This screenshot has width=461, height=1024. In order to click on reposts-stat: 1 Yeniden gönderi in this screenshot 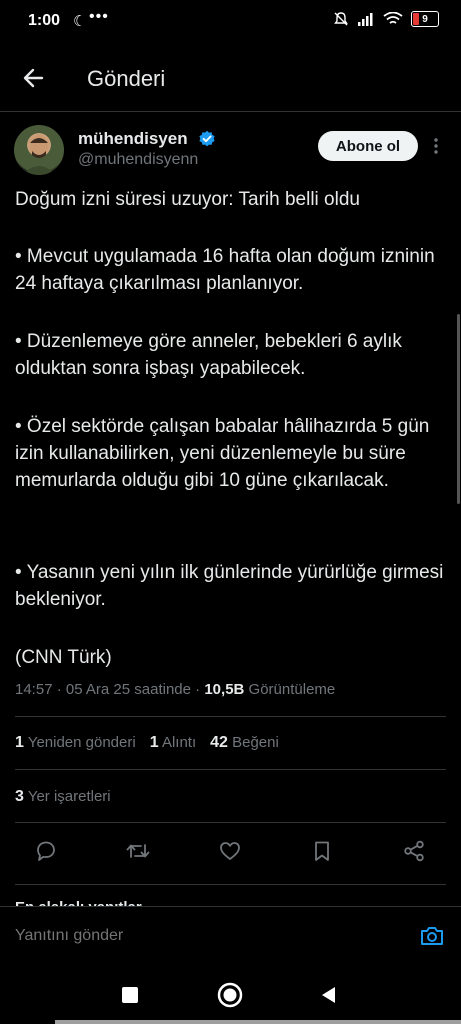, I will do `click(75, 743)`.